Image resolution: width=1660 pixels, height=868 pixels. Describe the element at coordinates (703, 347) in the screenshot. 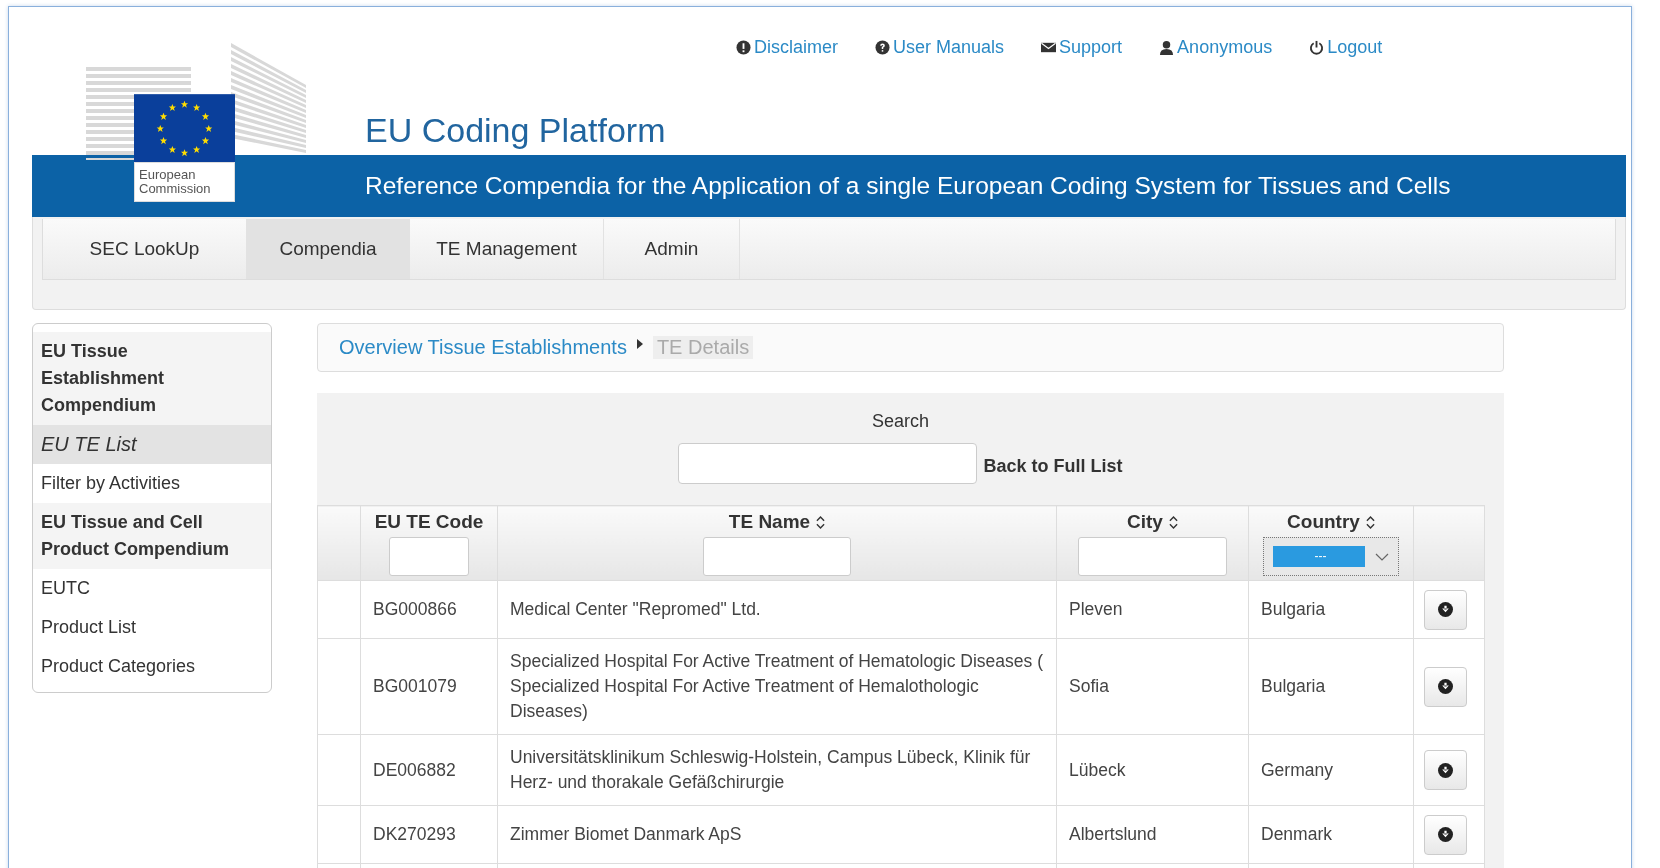

I see `breadcrumb-current: TE Details` at that location.